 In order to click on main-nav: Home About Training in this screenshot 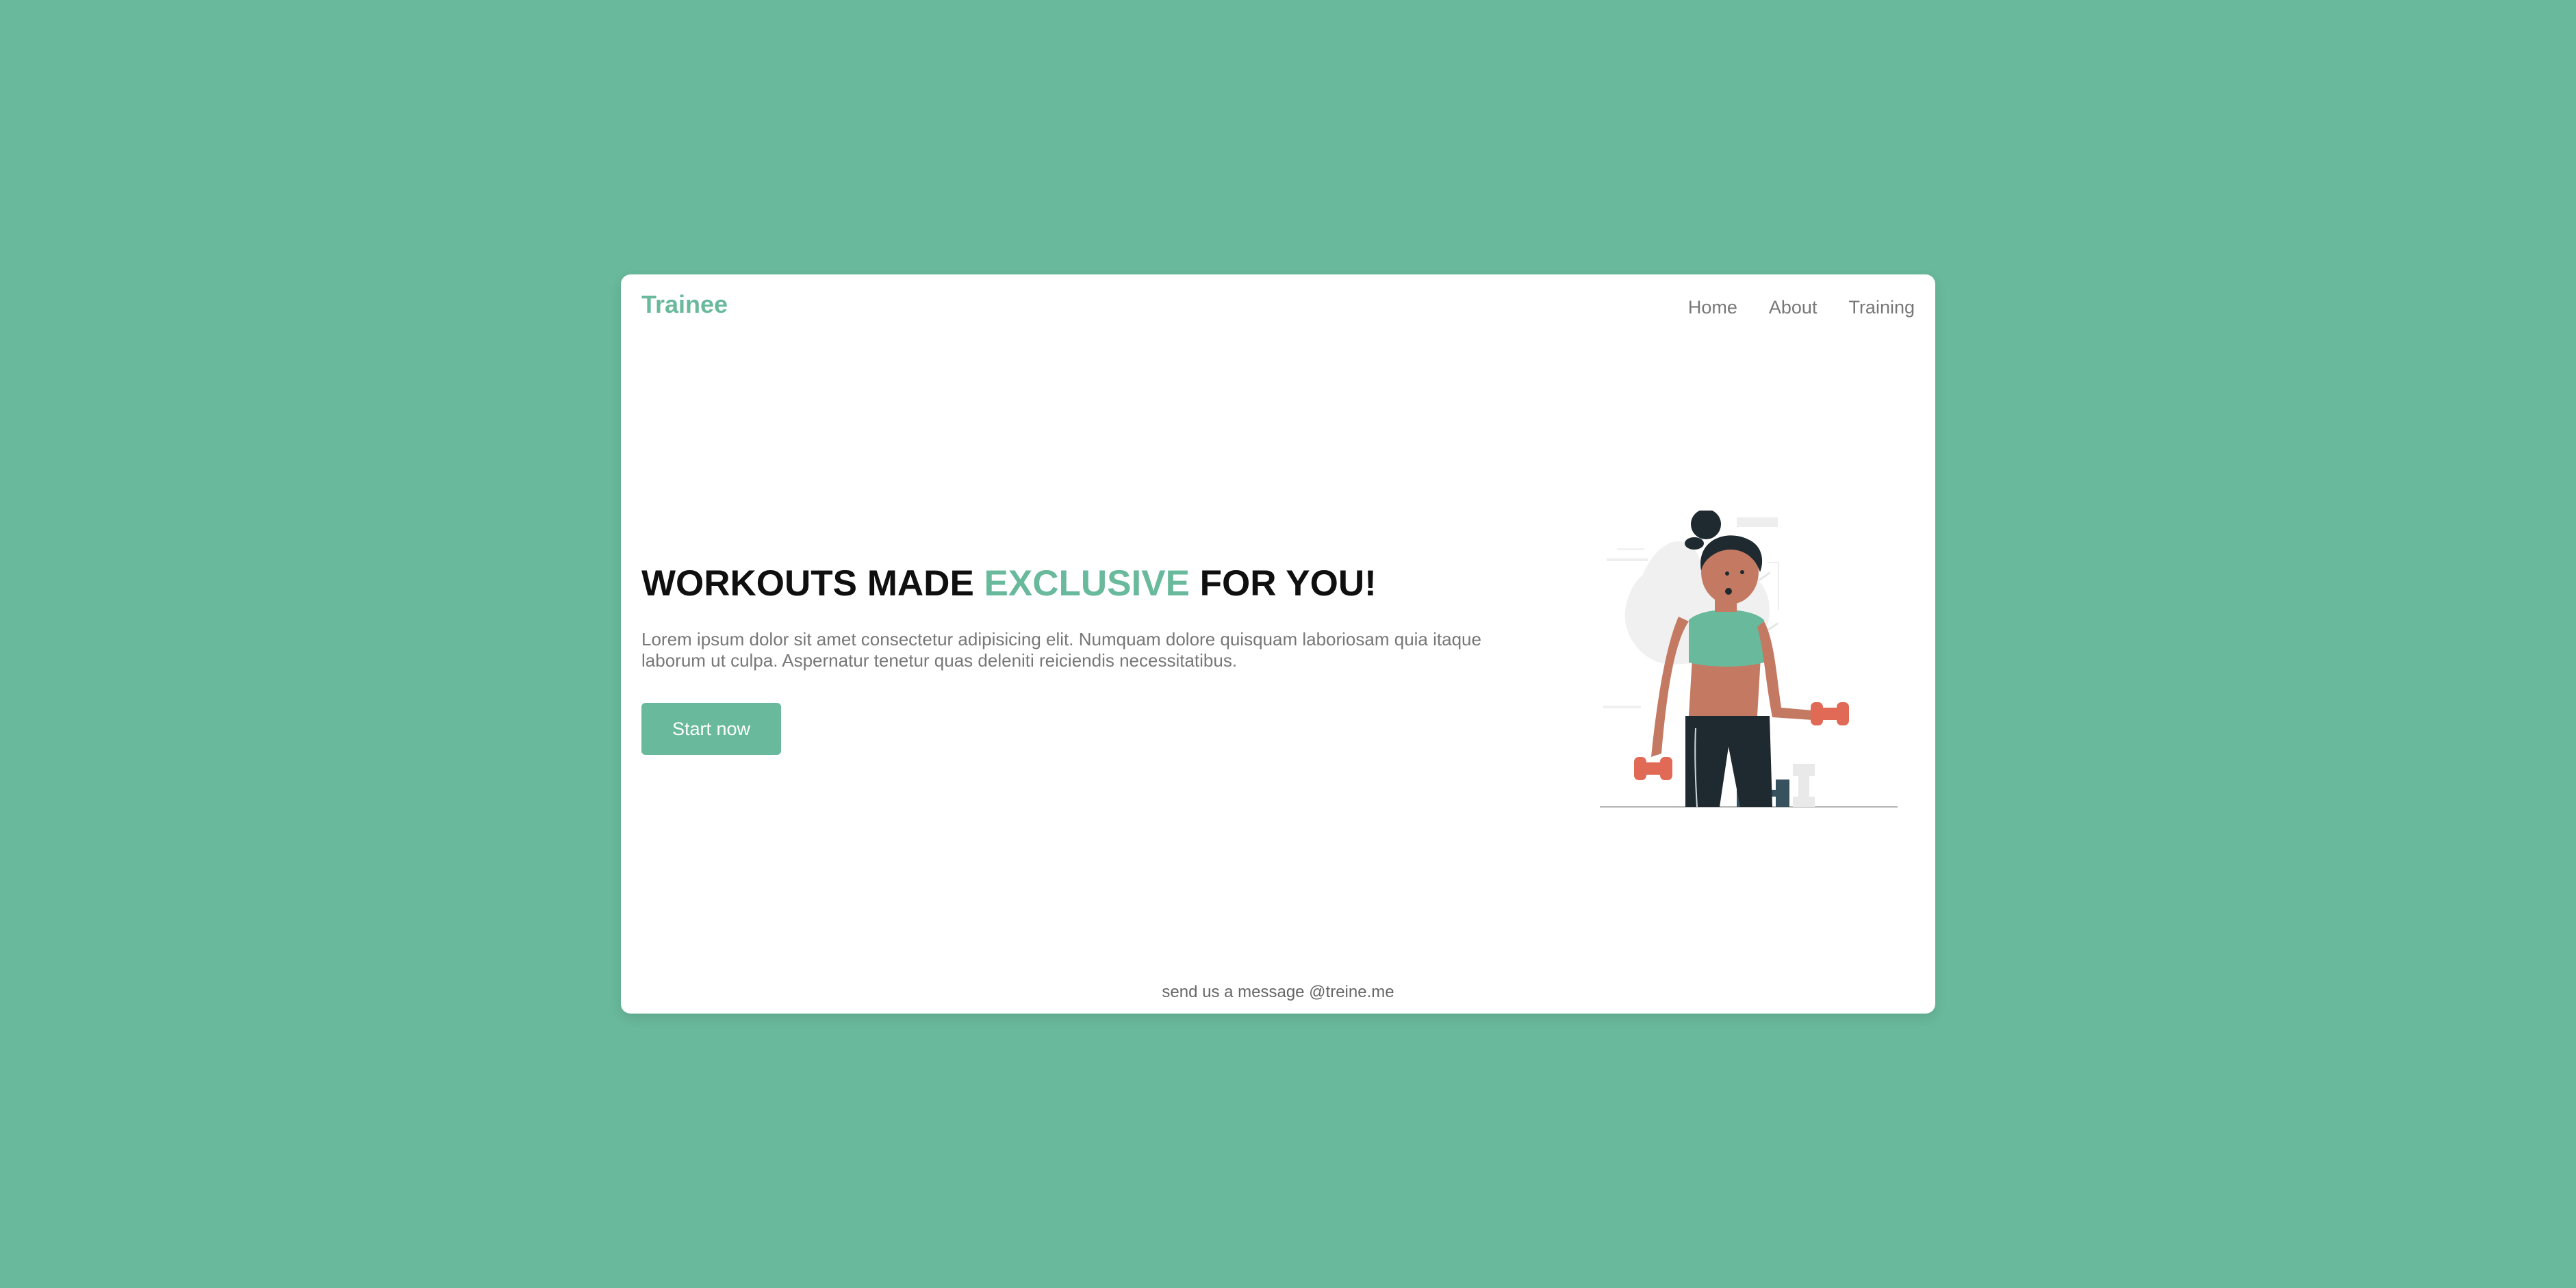, I will do `click(1801, 307)`.